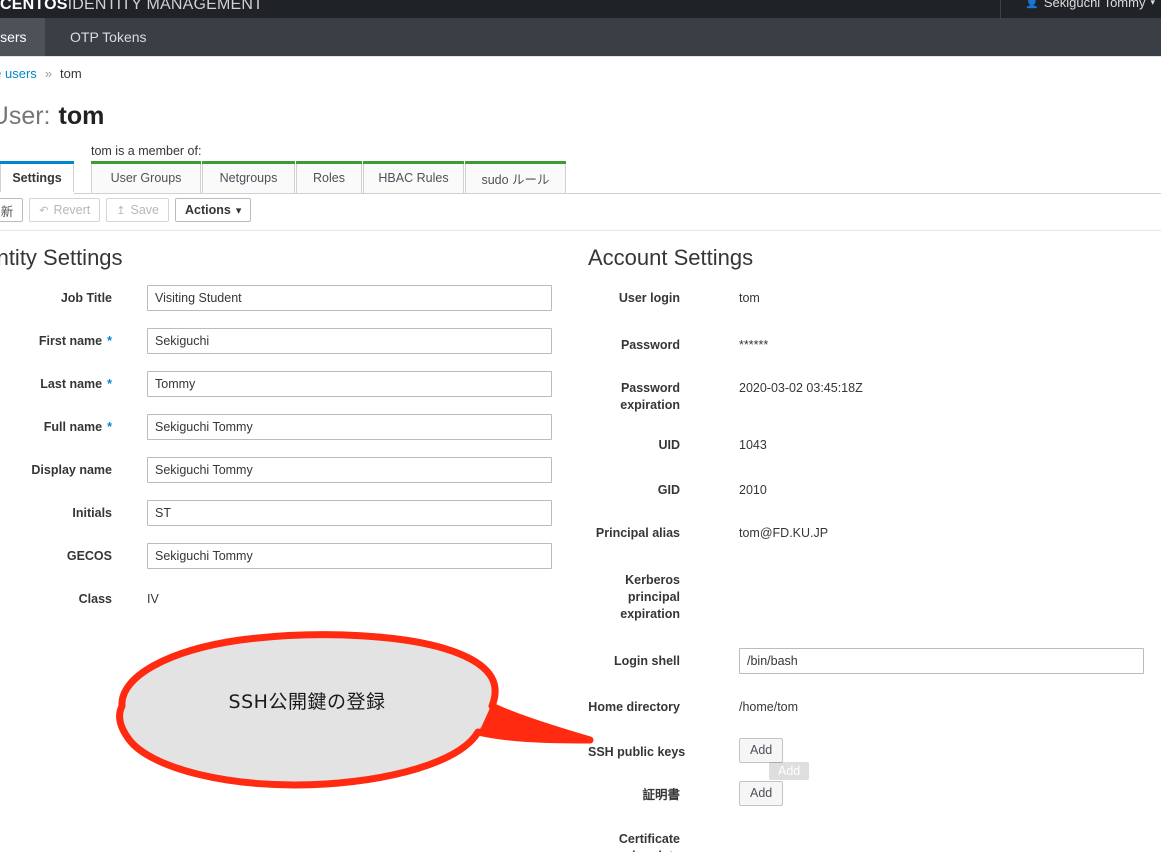 Image resolution: width=1161 pixels, height=852 pixels. Describe the element at coordinates (1032, 4) in the screenshot. I see `user-icon: 👤` at that location.